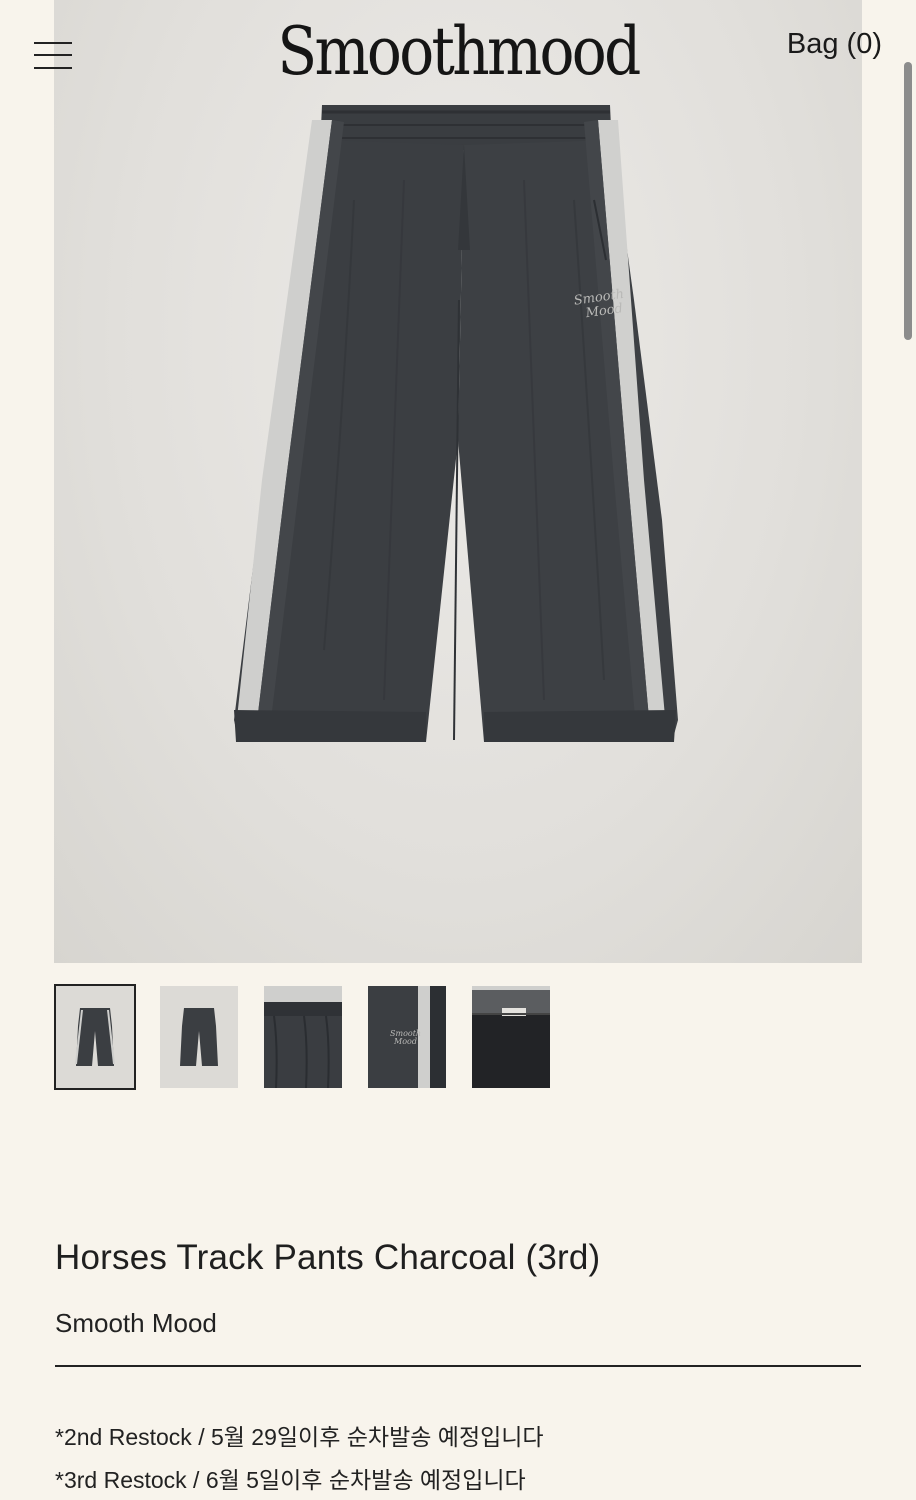 This screenshot has width=916, height=1500. Describe the element at coordinates (328, 1257) in the screenshot. I see `product-title: Horses Track Pants Charcoal (3rd)` at that location.